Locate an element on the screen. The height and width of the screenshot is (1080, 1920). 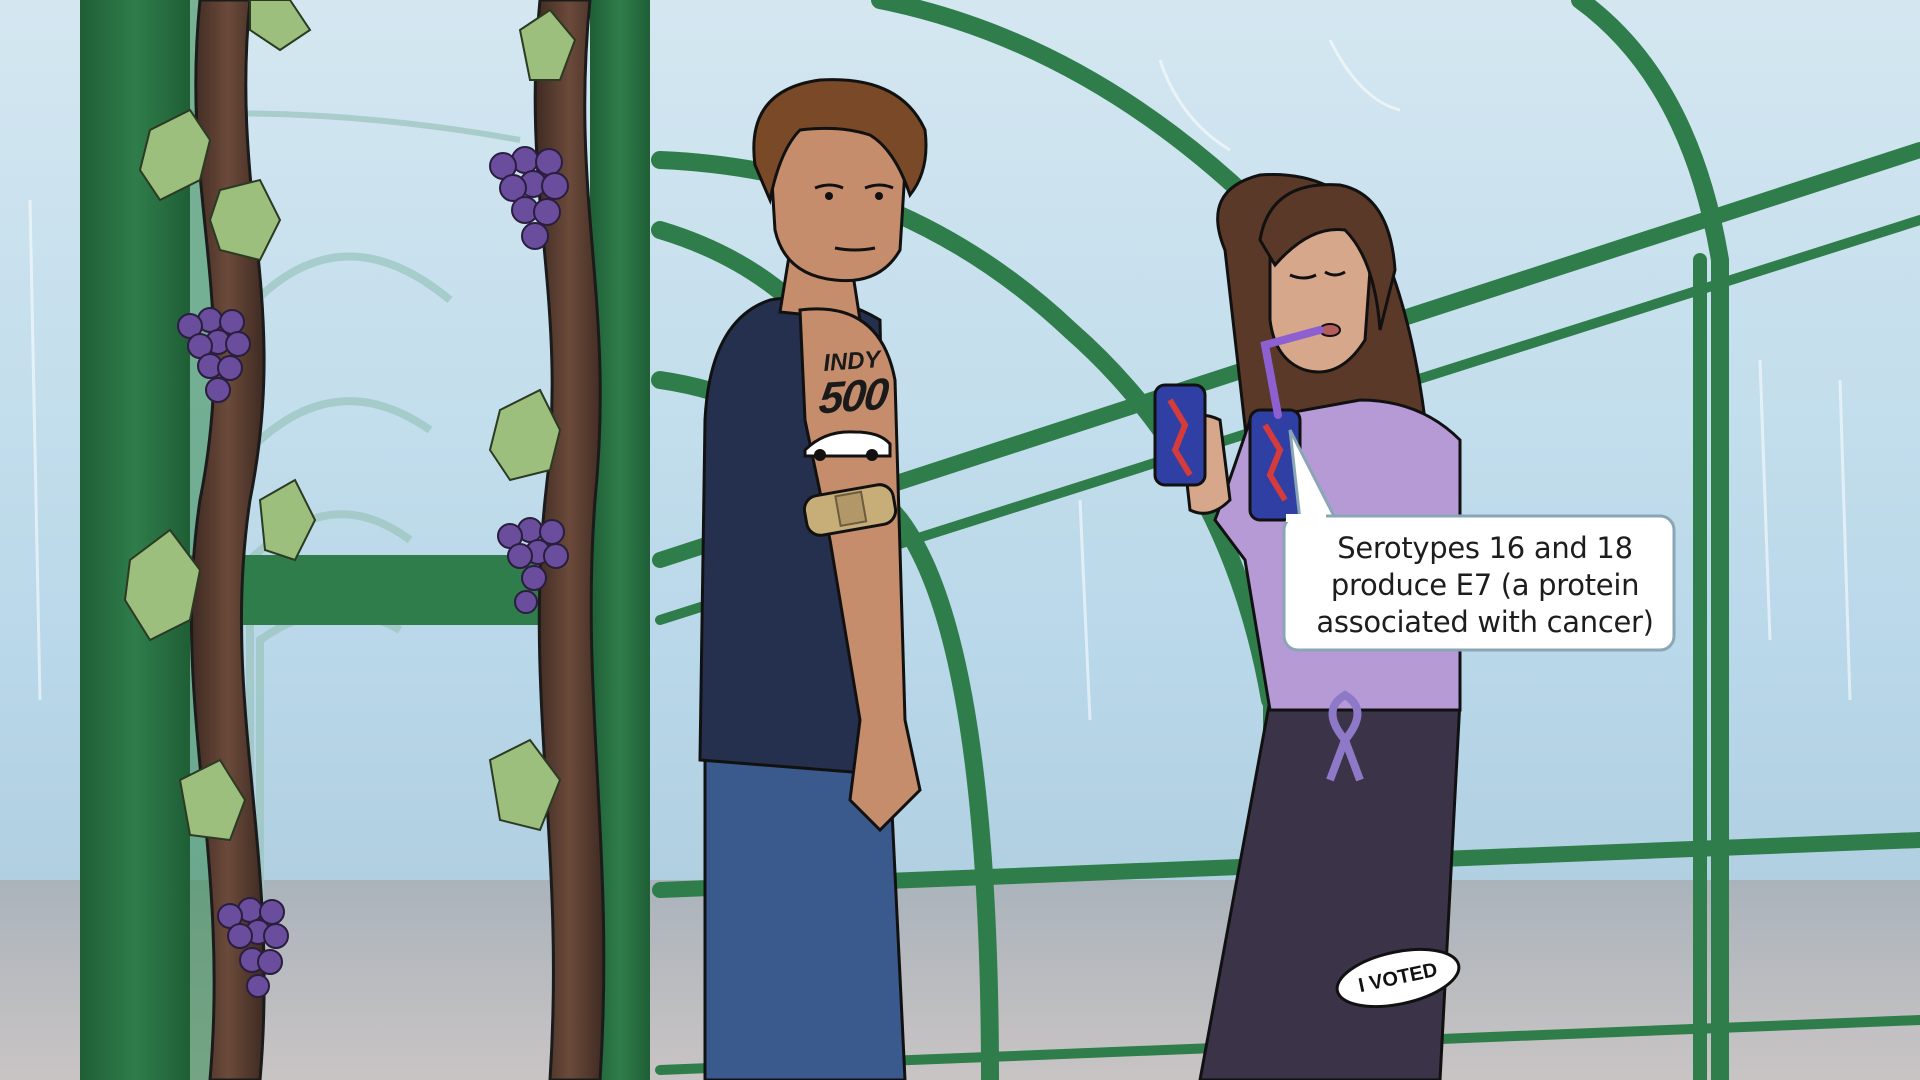
tattoo-text-bottom: 500 is located at coordinates (853, 396).